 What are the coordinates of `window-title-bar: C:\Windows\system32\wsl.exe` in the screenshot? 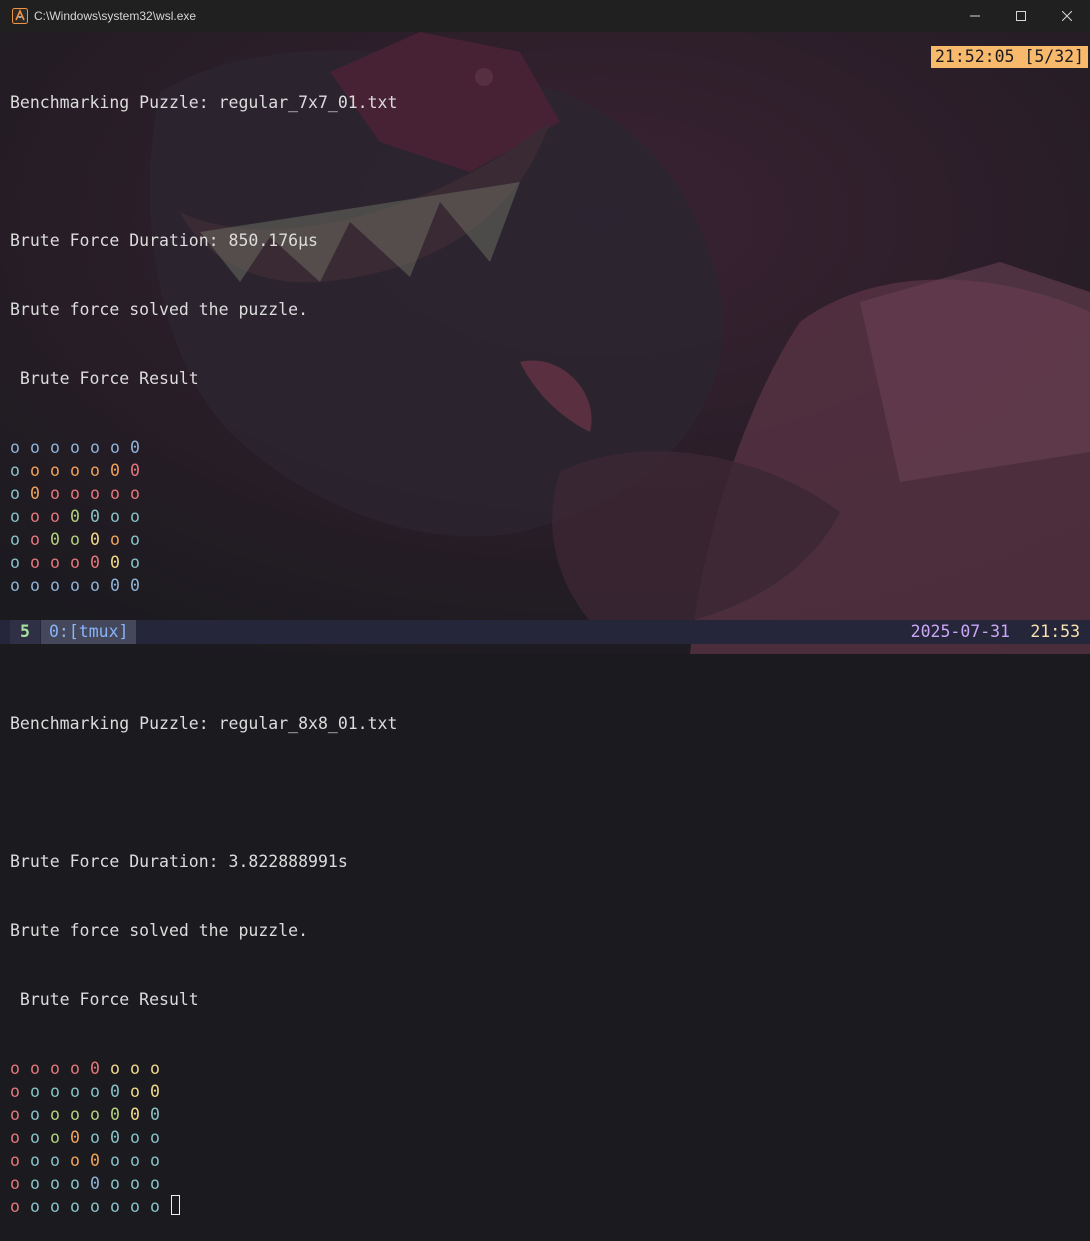 It's located at (545, 16).